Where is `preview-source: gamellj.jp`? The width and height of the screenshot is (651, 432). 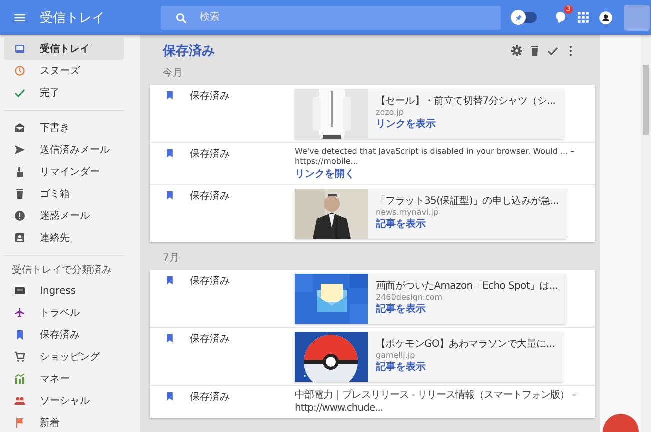
preview-source: gamellj.jp is located at coordinates (396, 355).